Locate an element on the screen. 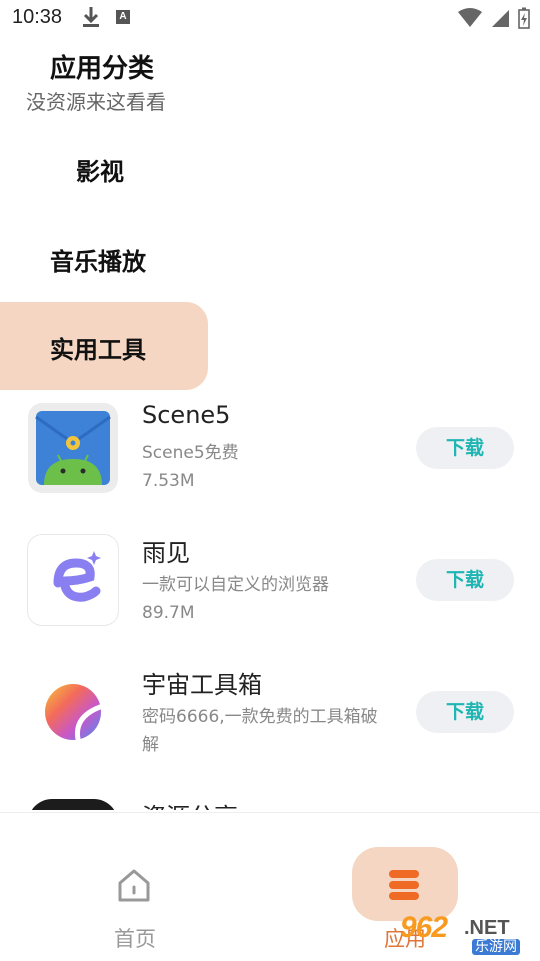 This screenshot has width=540, height=961. watermark-logo: 962 .NET 乐游网 is located at coordinates (464, 933).